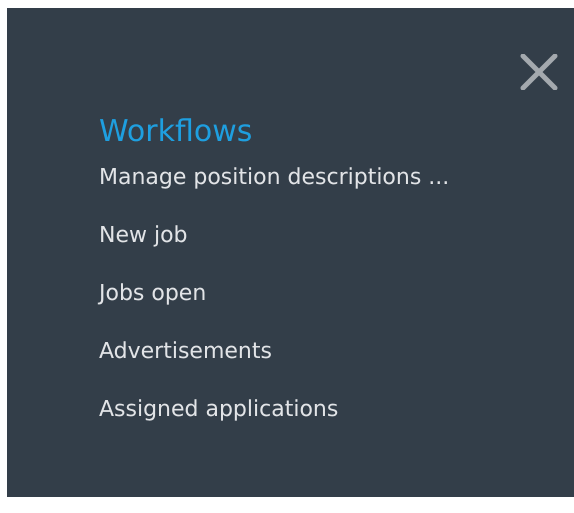 Image resolution: width=574 pixels, height=513 pixels. I want to click on menu-link: Assigned applications, so click(218, 410).